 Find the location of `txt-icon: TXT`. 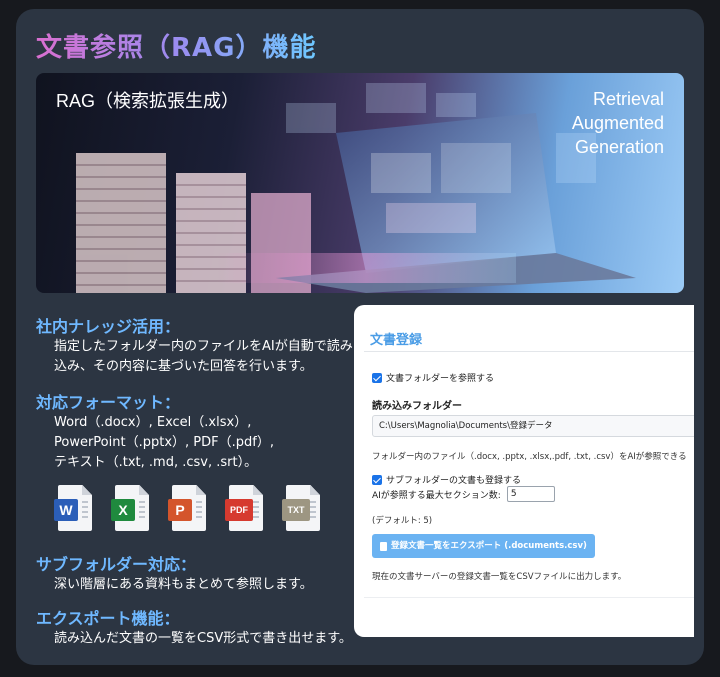

txt-icon: TXT is located at coordinates (301, 509).